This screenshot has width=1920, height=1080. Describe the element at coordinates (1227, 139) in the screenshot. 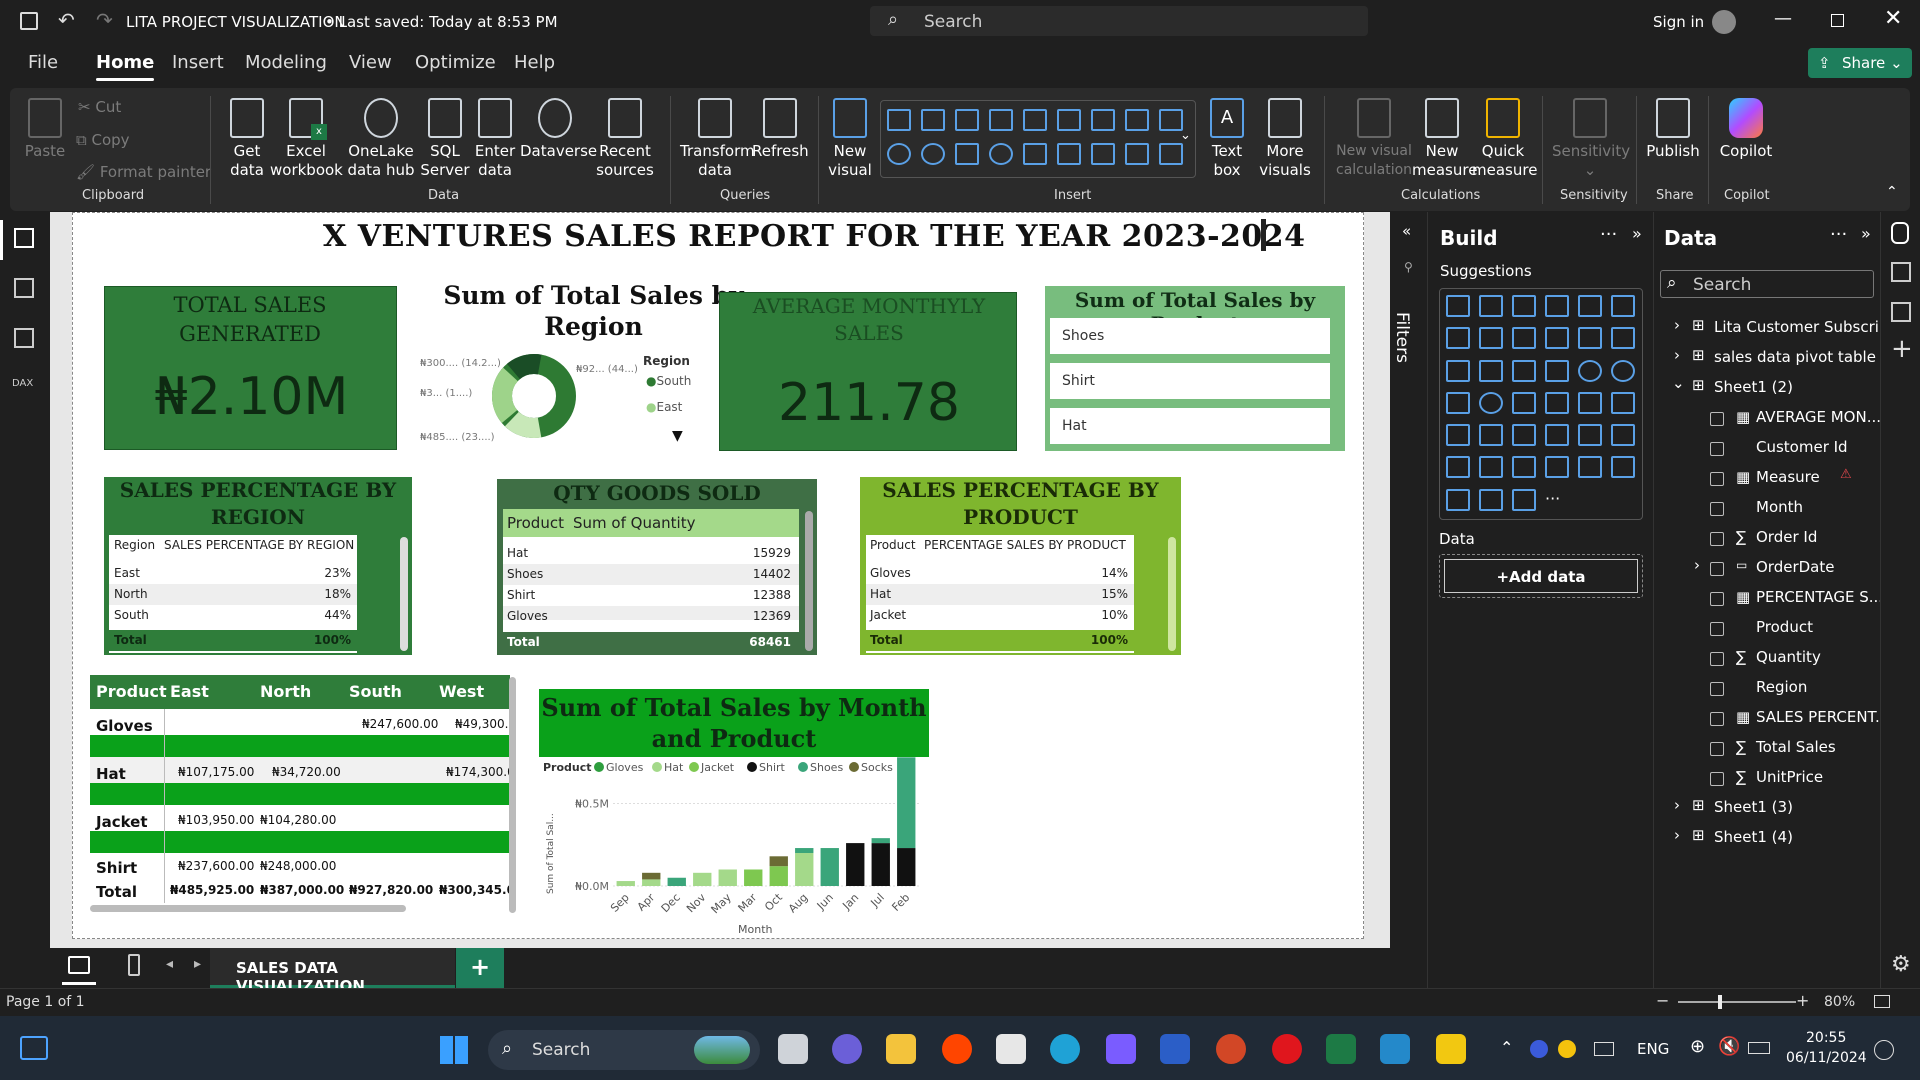

I see `text-box-button: A Text box` at that location.